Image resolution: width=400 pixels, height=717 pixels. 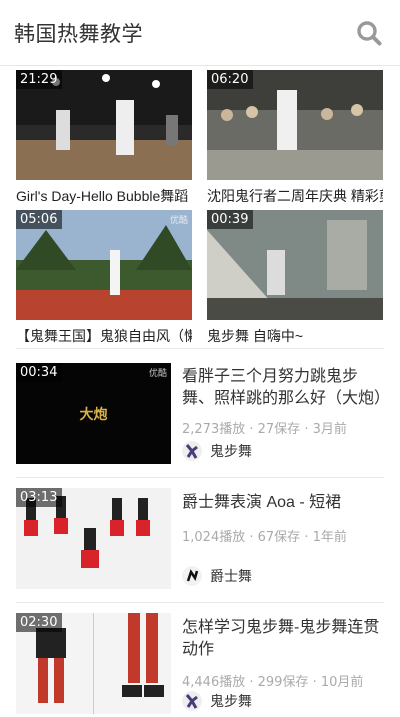 I want to click on author: 爵士舞, so click(x=217, y=576).